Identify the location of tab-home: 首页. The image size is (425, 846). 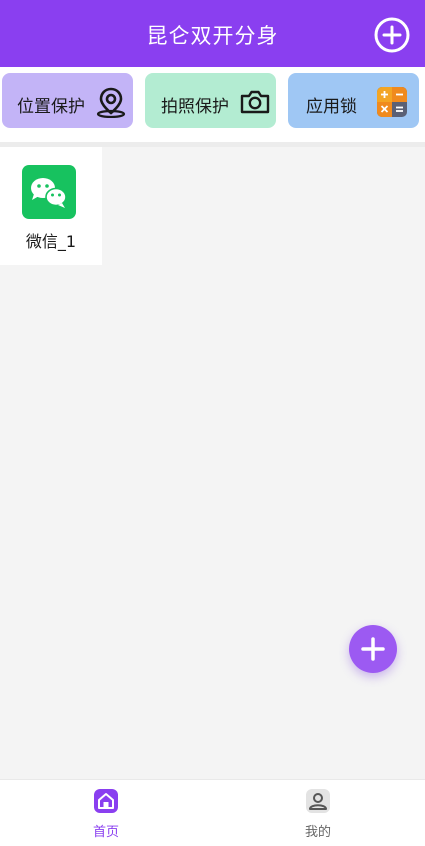
(106, 813).